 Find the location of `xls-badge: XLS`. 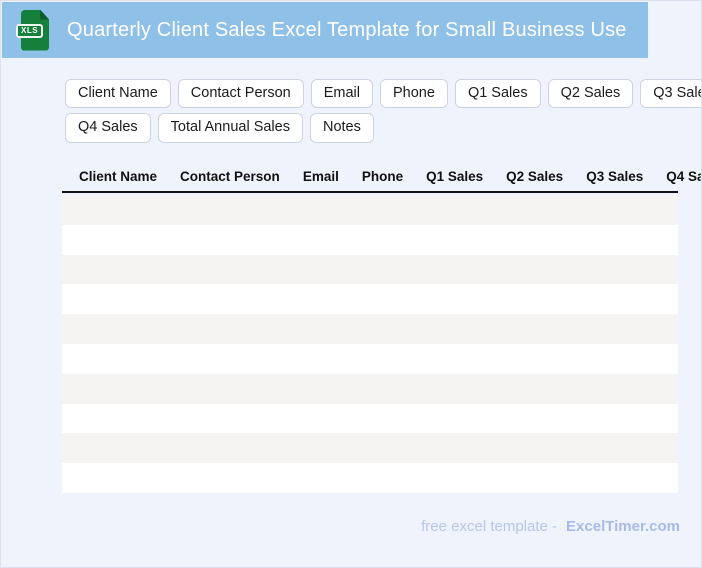

xls-badge: XLS is located at coordinates (30, 31).